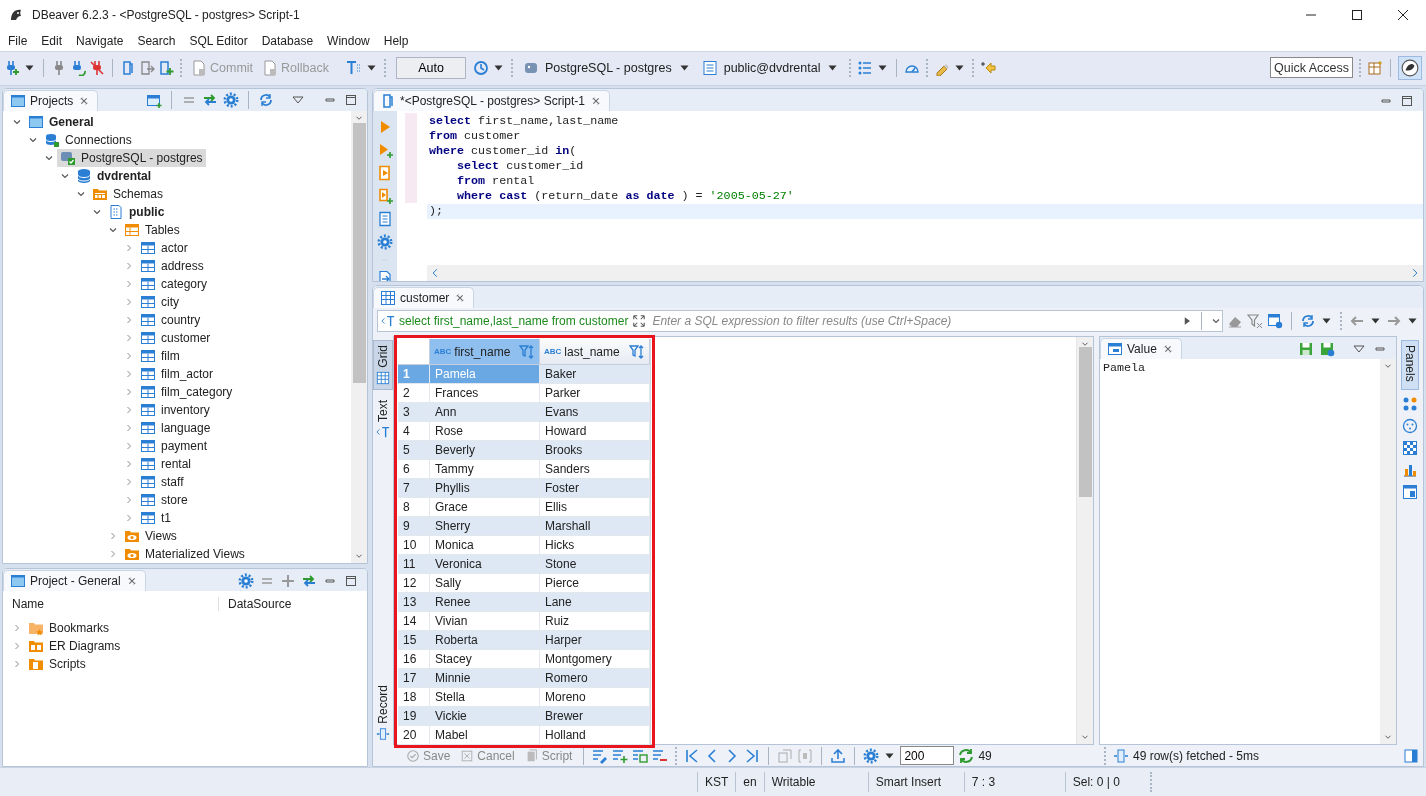 The width and height of the screenshot is (1426, 796). I want to click on menu-item: Navigate, so click(100, 40).